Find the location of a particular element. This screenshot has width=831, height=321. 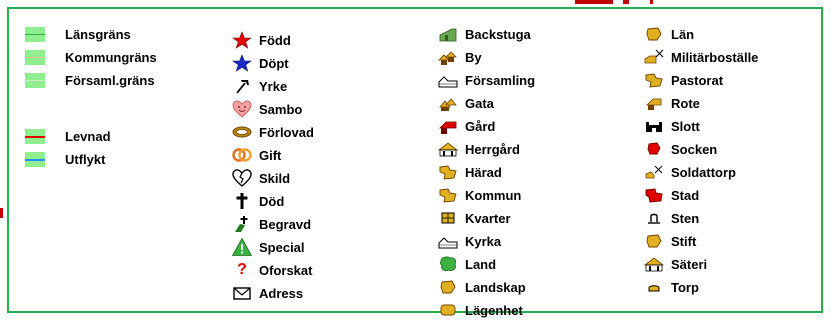

cottage-icon is located at coordinates (448, 34).